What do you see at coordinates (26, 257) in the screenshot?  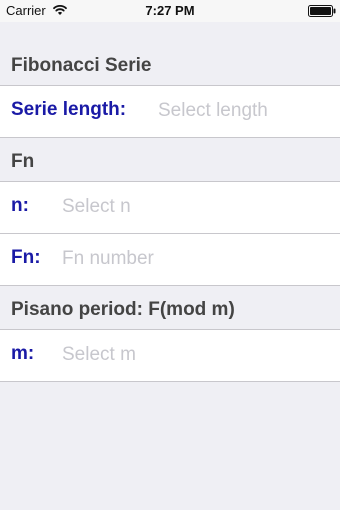 I see `fn-label: Fn:` at bounding box center [26, 257].